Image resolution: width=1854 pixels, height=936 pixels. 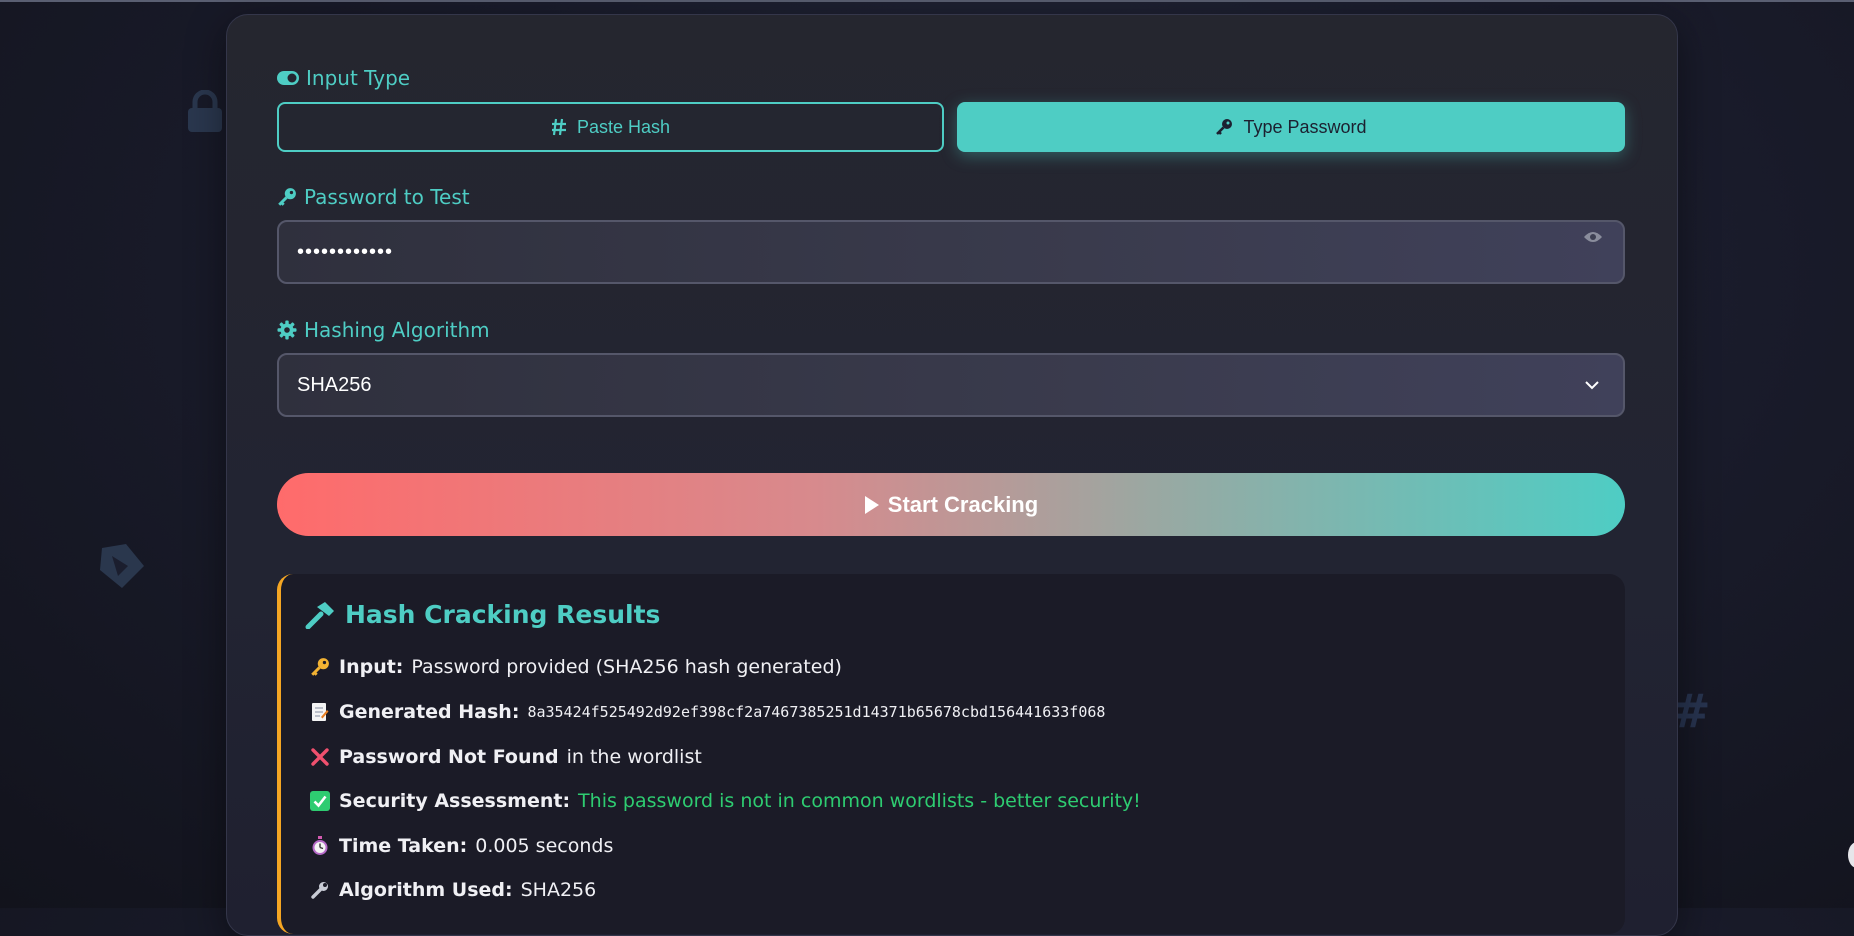 I want to click on result-input-label: Input:, so click(x=371, y=667).